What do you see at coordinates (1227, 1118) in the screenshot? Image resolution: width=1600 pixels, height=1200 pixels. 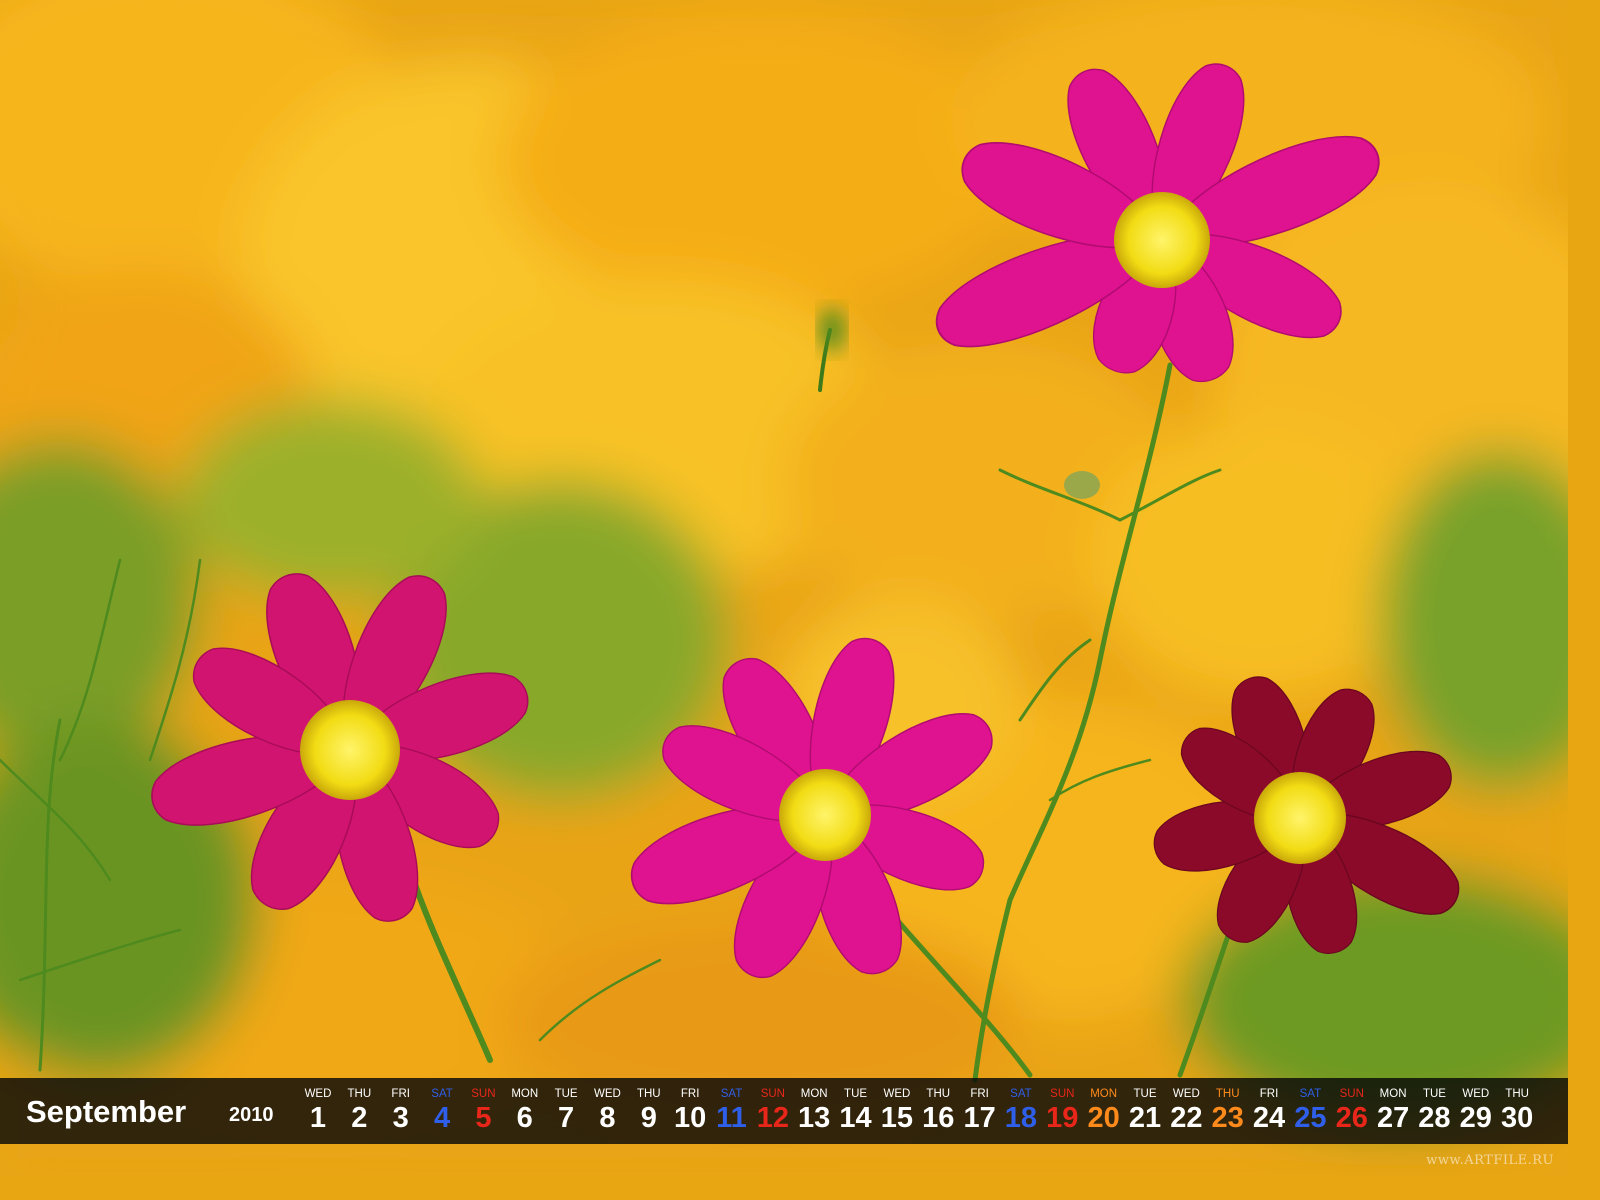 I see `day-number: 23` at bounding box center [1227, 1118].